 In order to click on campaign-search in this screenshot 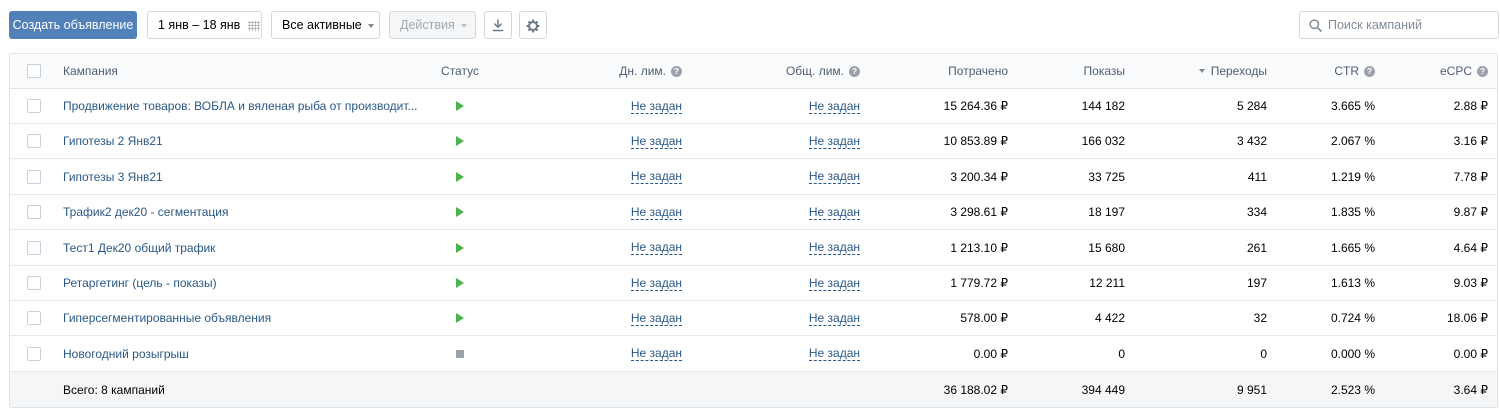, I will do `click(1399, 25)`.